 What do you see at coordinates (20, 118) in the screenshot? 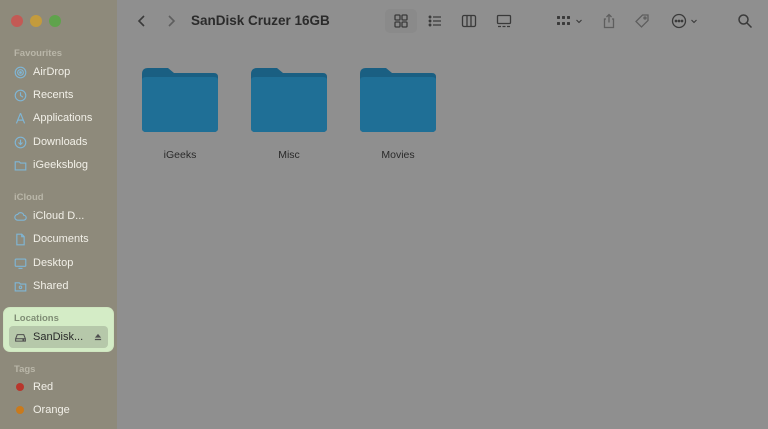
I see `applications-icon` at bounding box center [20, 118].